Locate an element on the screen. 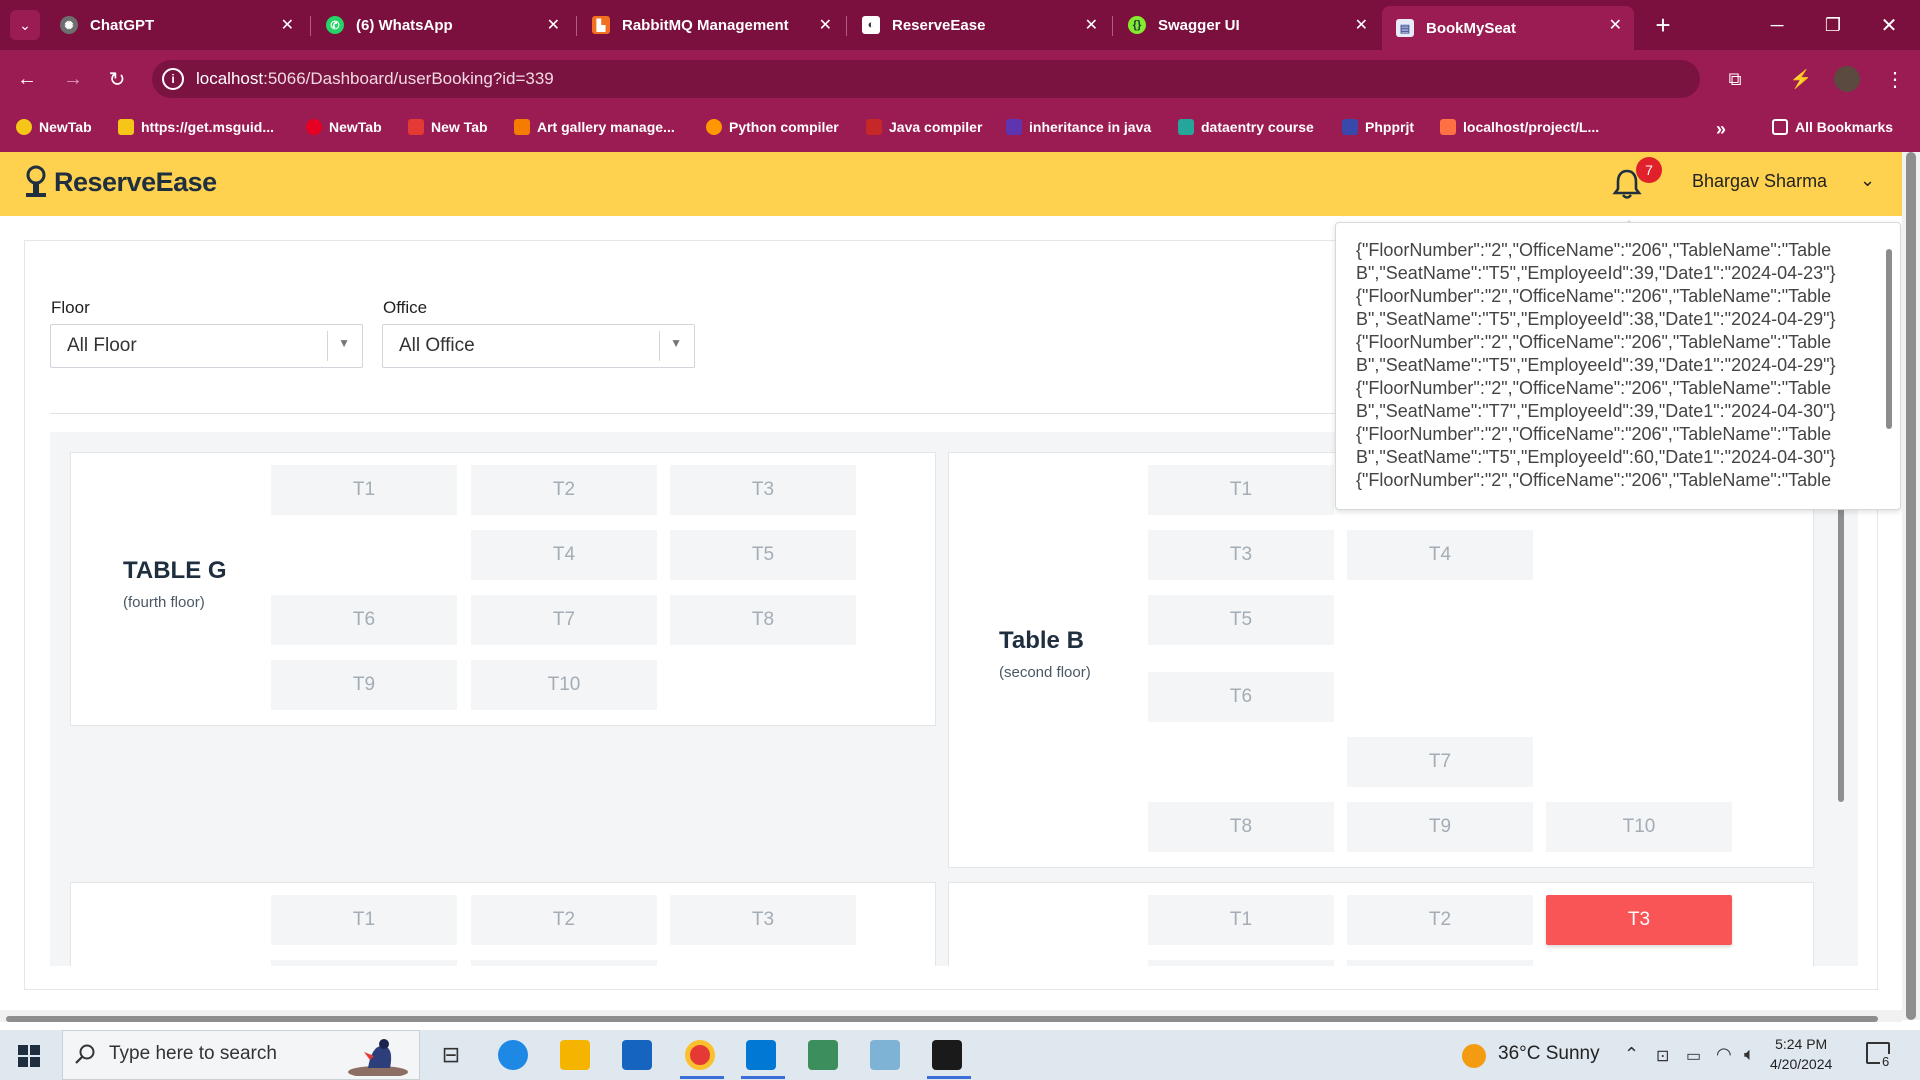  notepad-icon is located at coordinates (885, 1055).